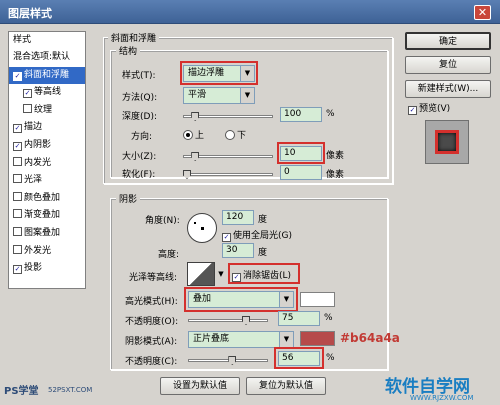  What do you see at coordinates (238, 250) in the screenshot?
I see `altitude-input: 30` at bounding box center [238, 250].